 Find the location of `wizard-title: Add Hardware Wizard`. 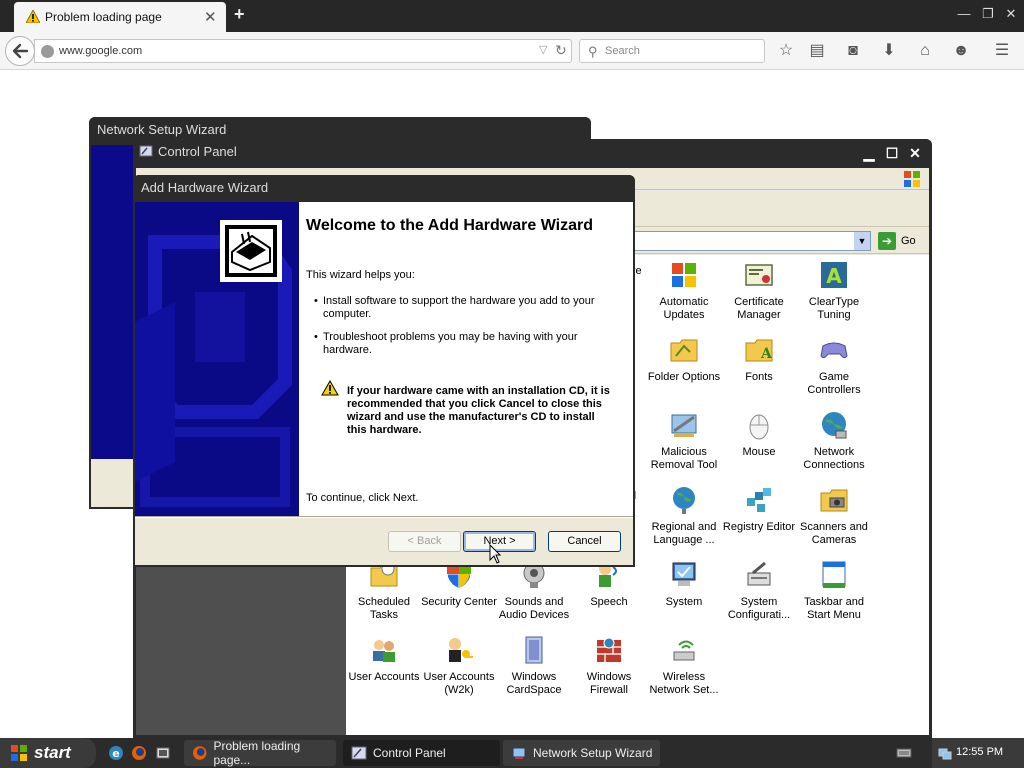

wizard-title: Add Hardware Wizard is located at coordinates (384, 187).